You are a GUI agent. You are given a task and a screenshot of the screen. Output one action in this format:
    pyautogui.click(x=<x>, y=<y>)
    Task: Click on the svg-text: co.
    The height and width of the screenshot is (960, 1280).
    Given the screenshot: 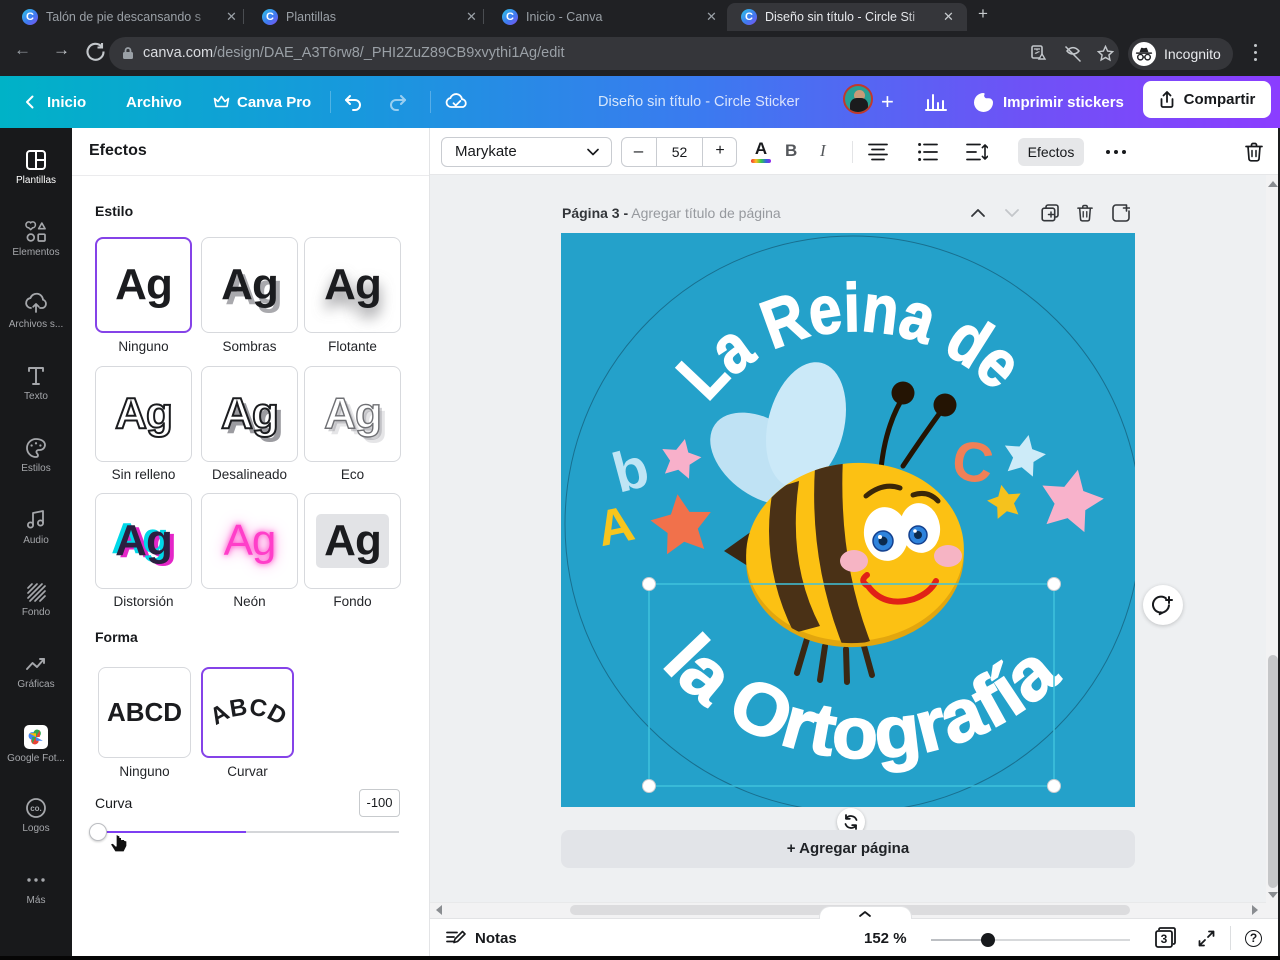 What is the action you would take?
    pyautogui.click(x=36, y=808)
    